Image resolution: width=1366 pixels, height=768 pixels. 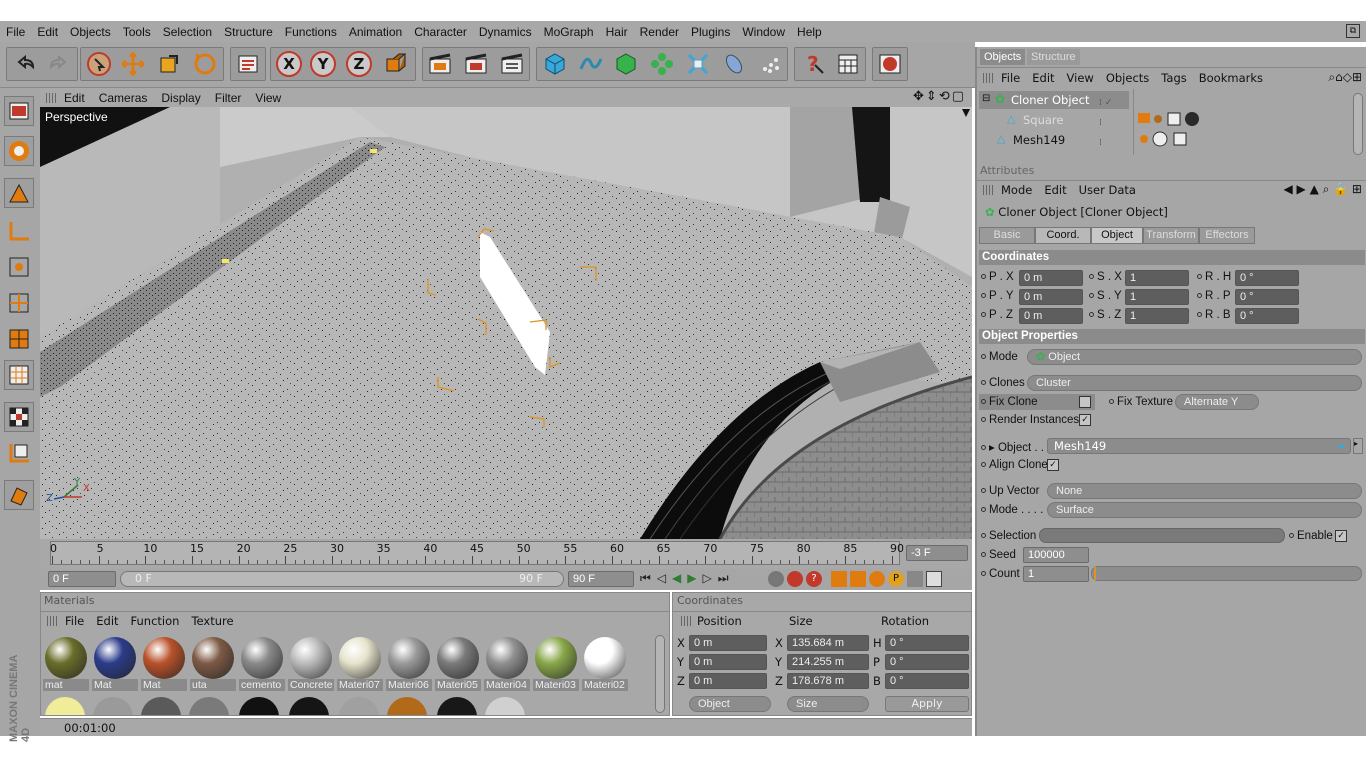 What do you see at coordinates (648, 578) in the screenshot?
I see `goto-start-icon: ⏮` at bounding box center [648, 578].